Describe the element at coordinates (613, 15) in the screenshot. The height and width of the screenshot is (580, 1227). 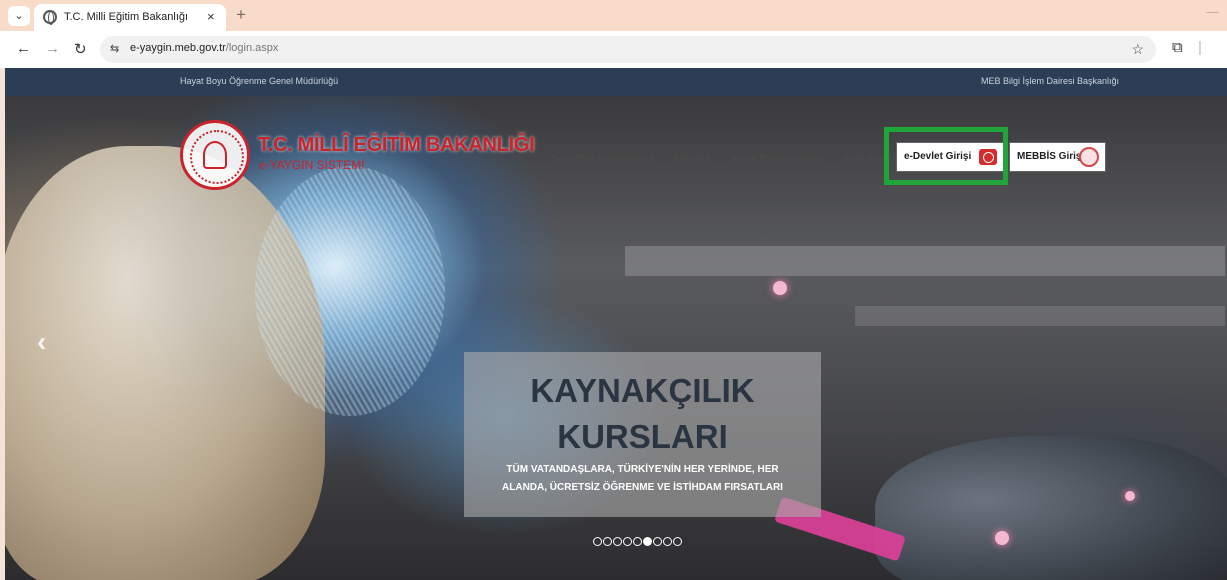
I see `browser-tab-strip: ⌄ T.C. Milli Eğitim Bakanlığı × + —` at that location.